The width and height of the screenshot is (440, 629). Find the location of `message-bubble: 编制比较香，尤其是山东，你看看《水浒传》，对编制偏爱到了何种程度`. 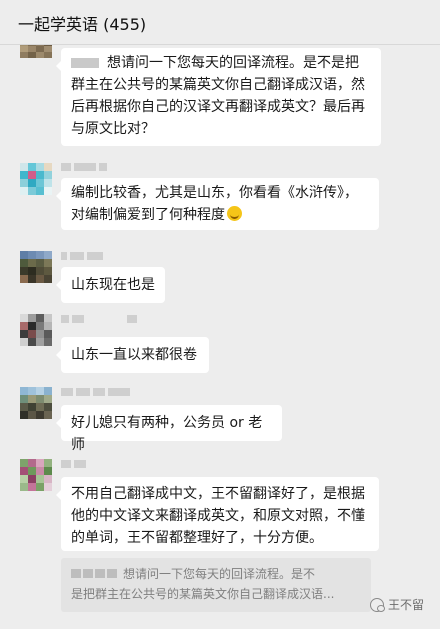

message-bubble: 编制比较香，尤其是山东，你看看《水浒传》，对编制偏爱到了何种程度 is located at coordinates (217, 204).